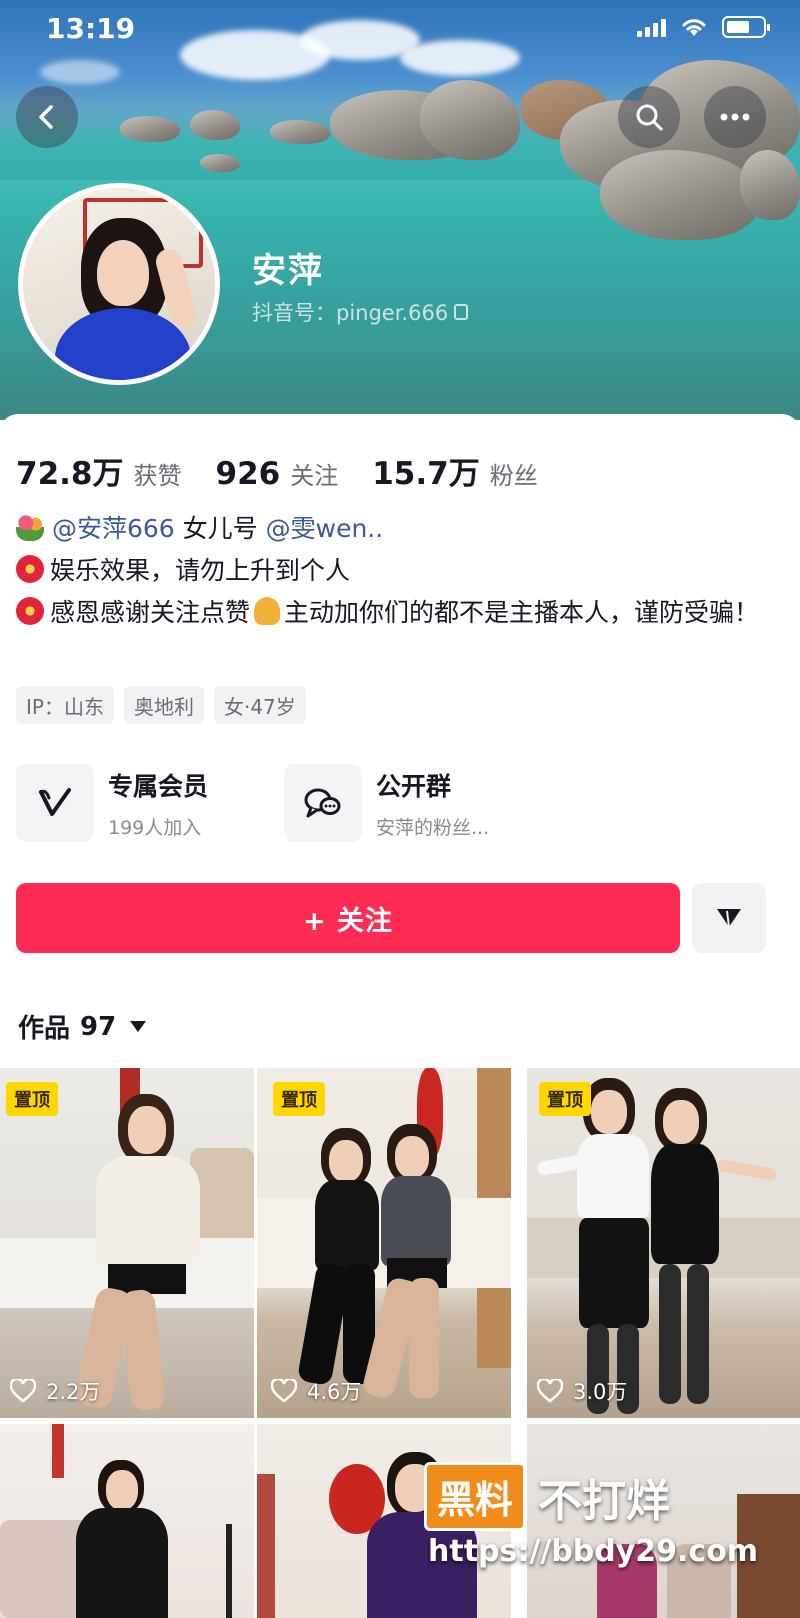 The image size is (800, 1618). I want to click on feature-title: 专属会员, so click(158, 786).